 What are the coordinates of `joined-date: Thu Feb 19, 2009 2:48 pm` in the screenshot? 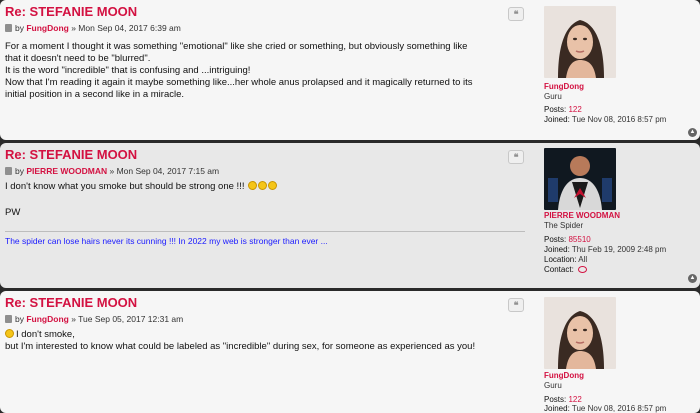 It's located at (619, 249).